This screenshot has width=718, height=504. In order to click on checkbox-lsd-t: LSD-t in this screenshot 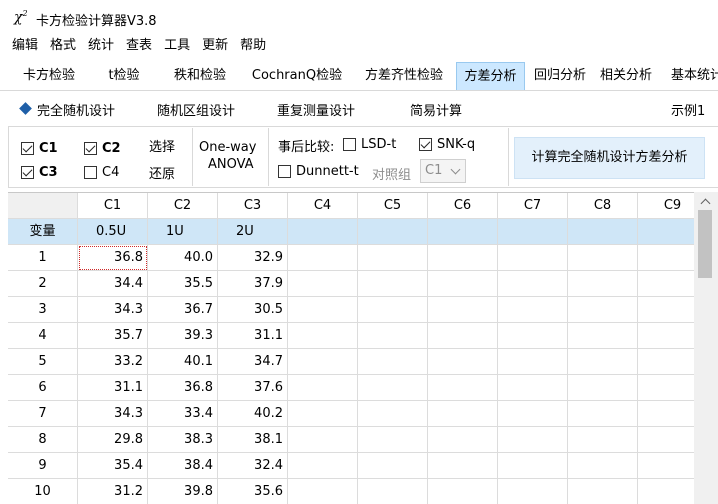, I will do `click(369, 144)`.